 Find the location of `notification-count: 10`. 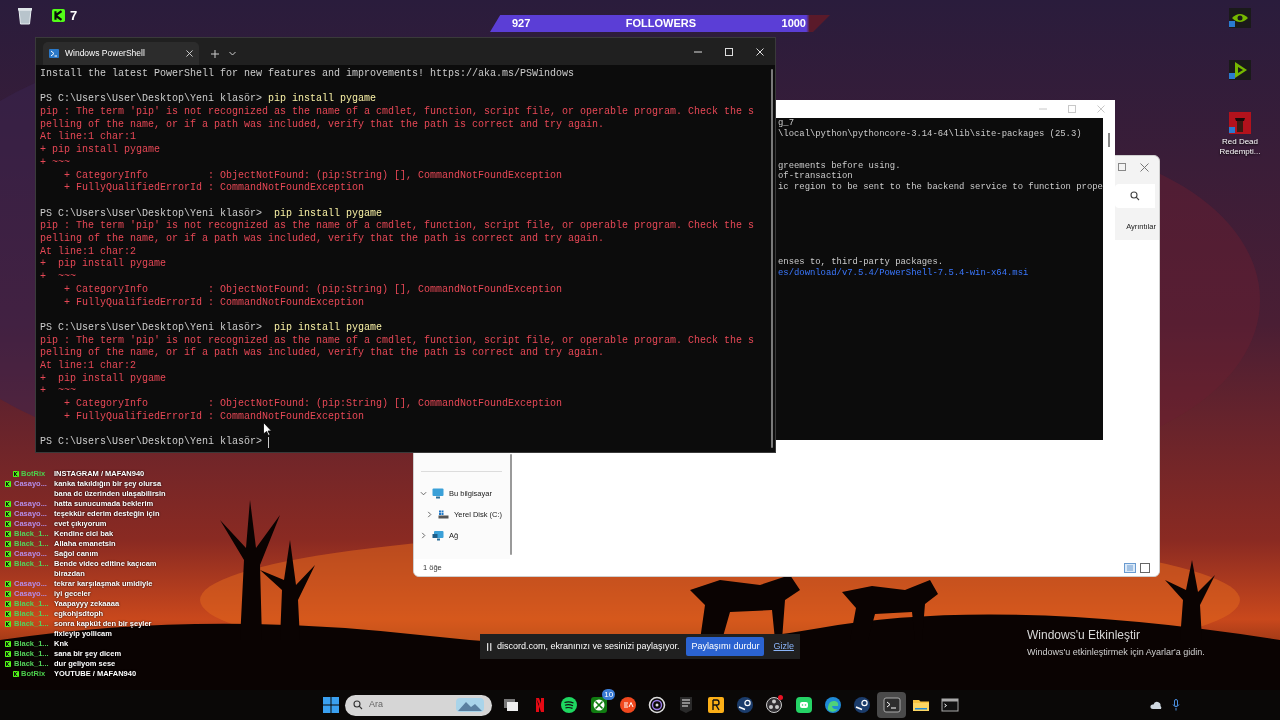

notification-count: 10 is located at coordinates (609, 694).